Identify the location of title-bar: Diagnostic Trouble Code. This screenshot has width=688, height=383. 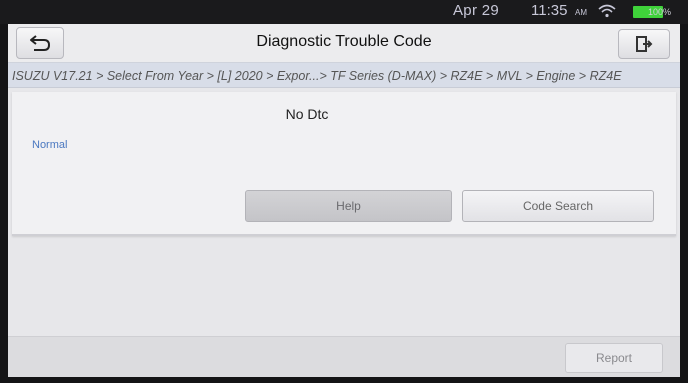
(344, 43).